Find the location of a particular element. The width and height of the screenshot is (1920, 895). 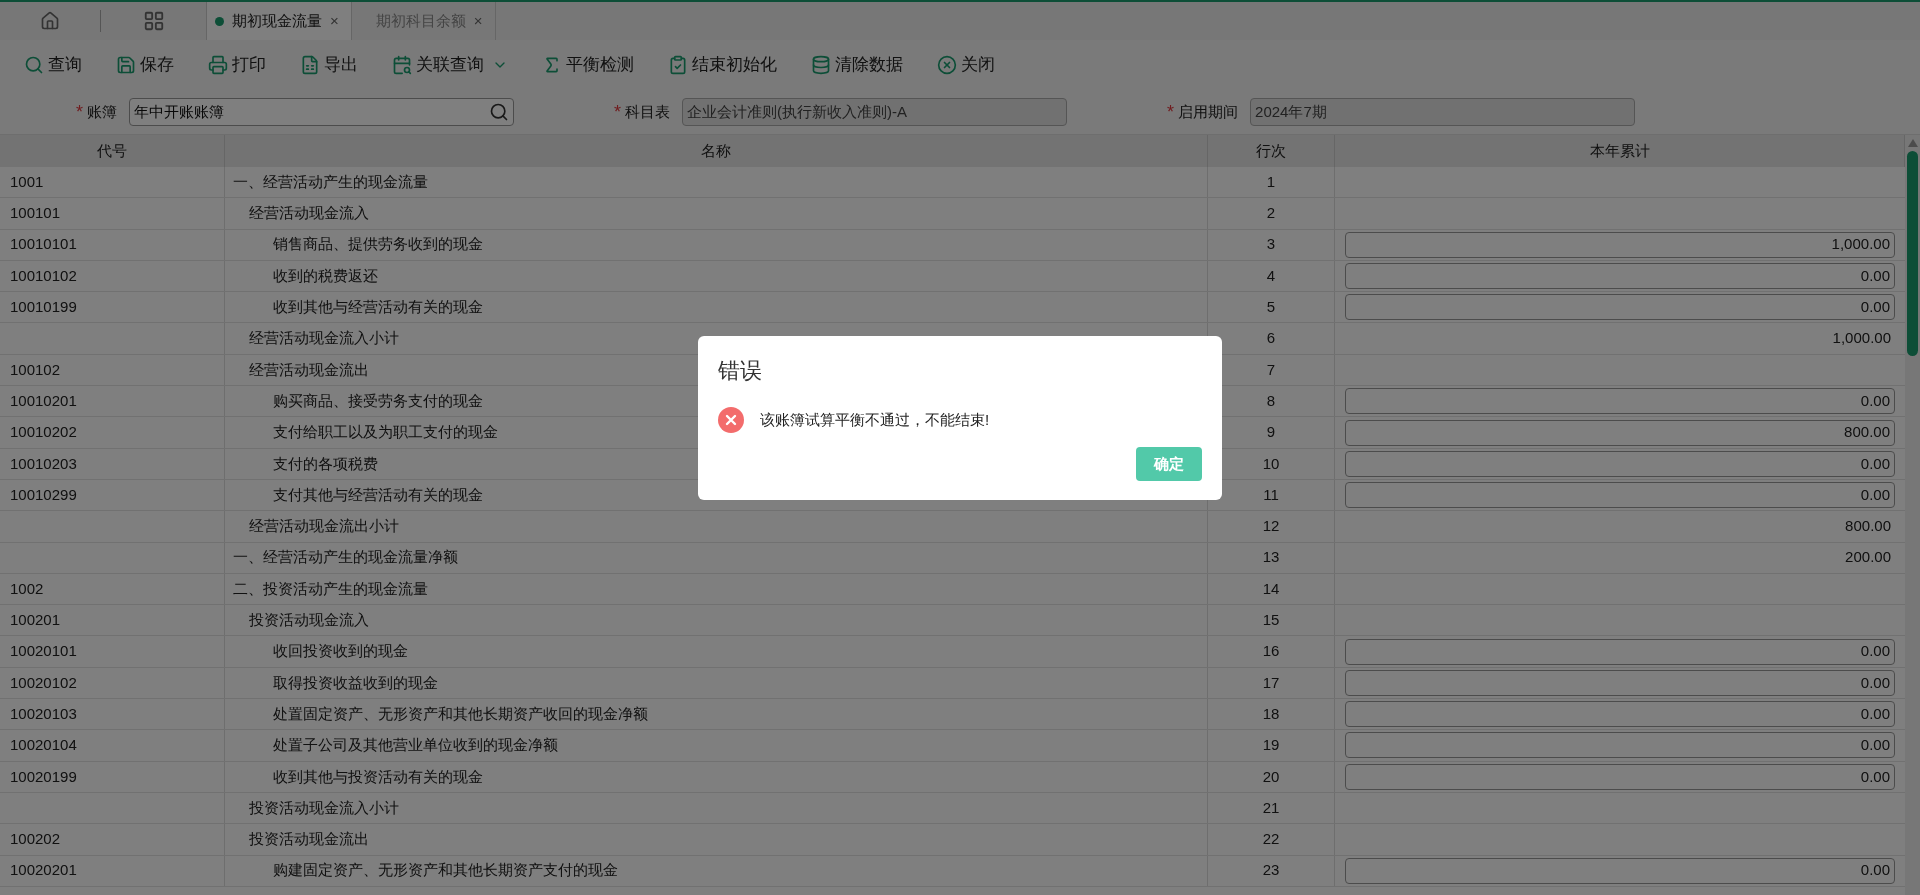

name-cell: 投资活动现金流入 is located at coordinates (716, 620).